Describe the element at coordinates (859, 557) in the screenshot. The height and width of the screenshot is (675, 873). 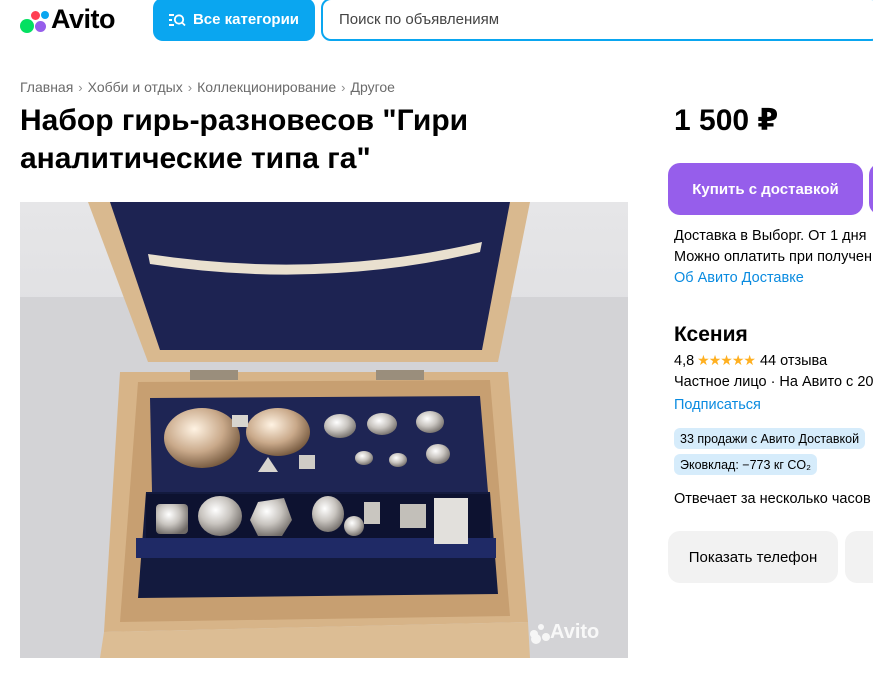
I see `write-message-button` at that location.